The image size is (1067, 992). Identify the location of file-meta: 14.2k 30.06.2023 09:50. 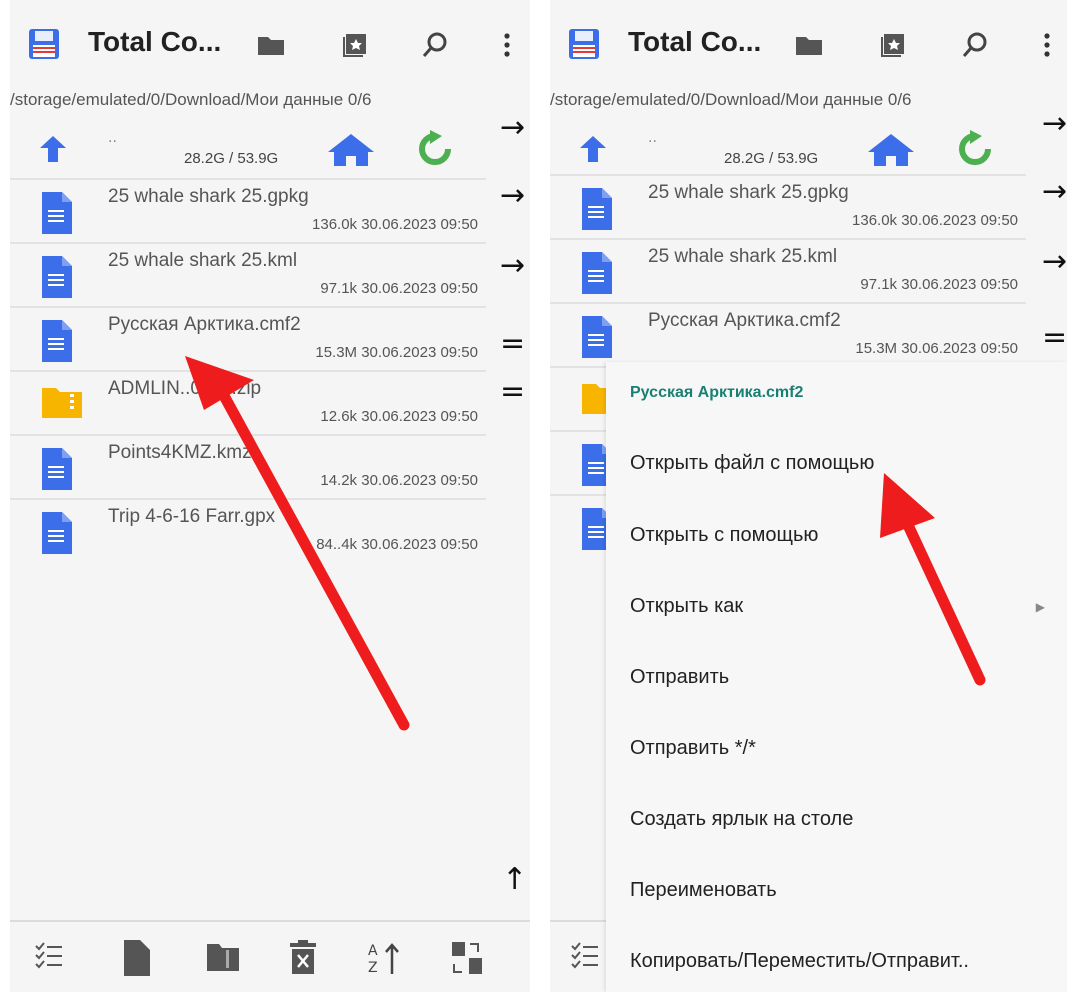
(399, 480).